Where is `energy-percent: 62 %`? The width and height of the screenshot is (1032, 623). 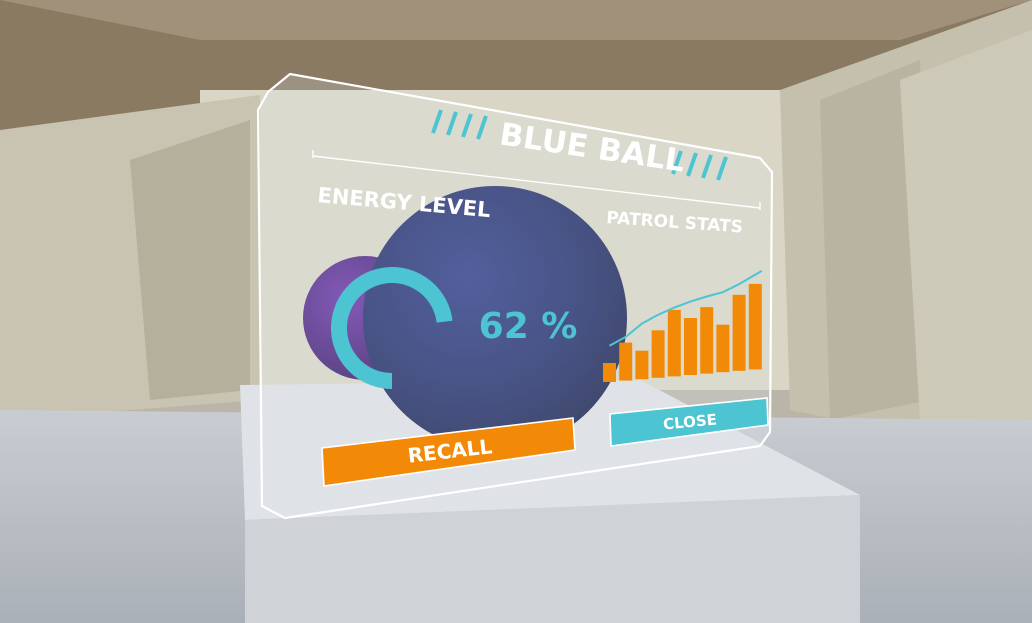 energy-percent: 62 % is located at coordinates (528, 326).